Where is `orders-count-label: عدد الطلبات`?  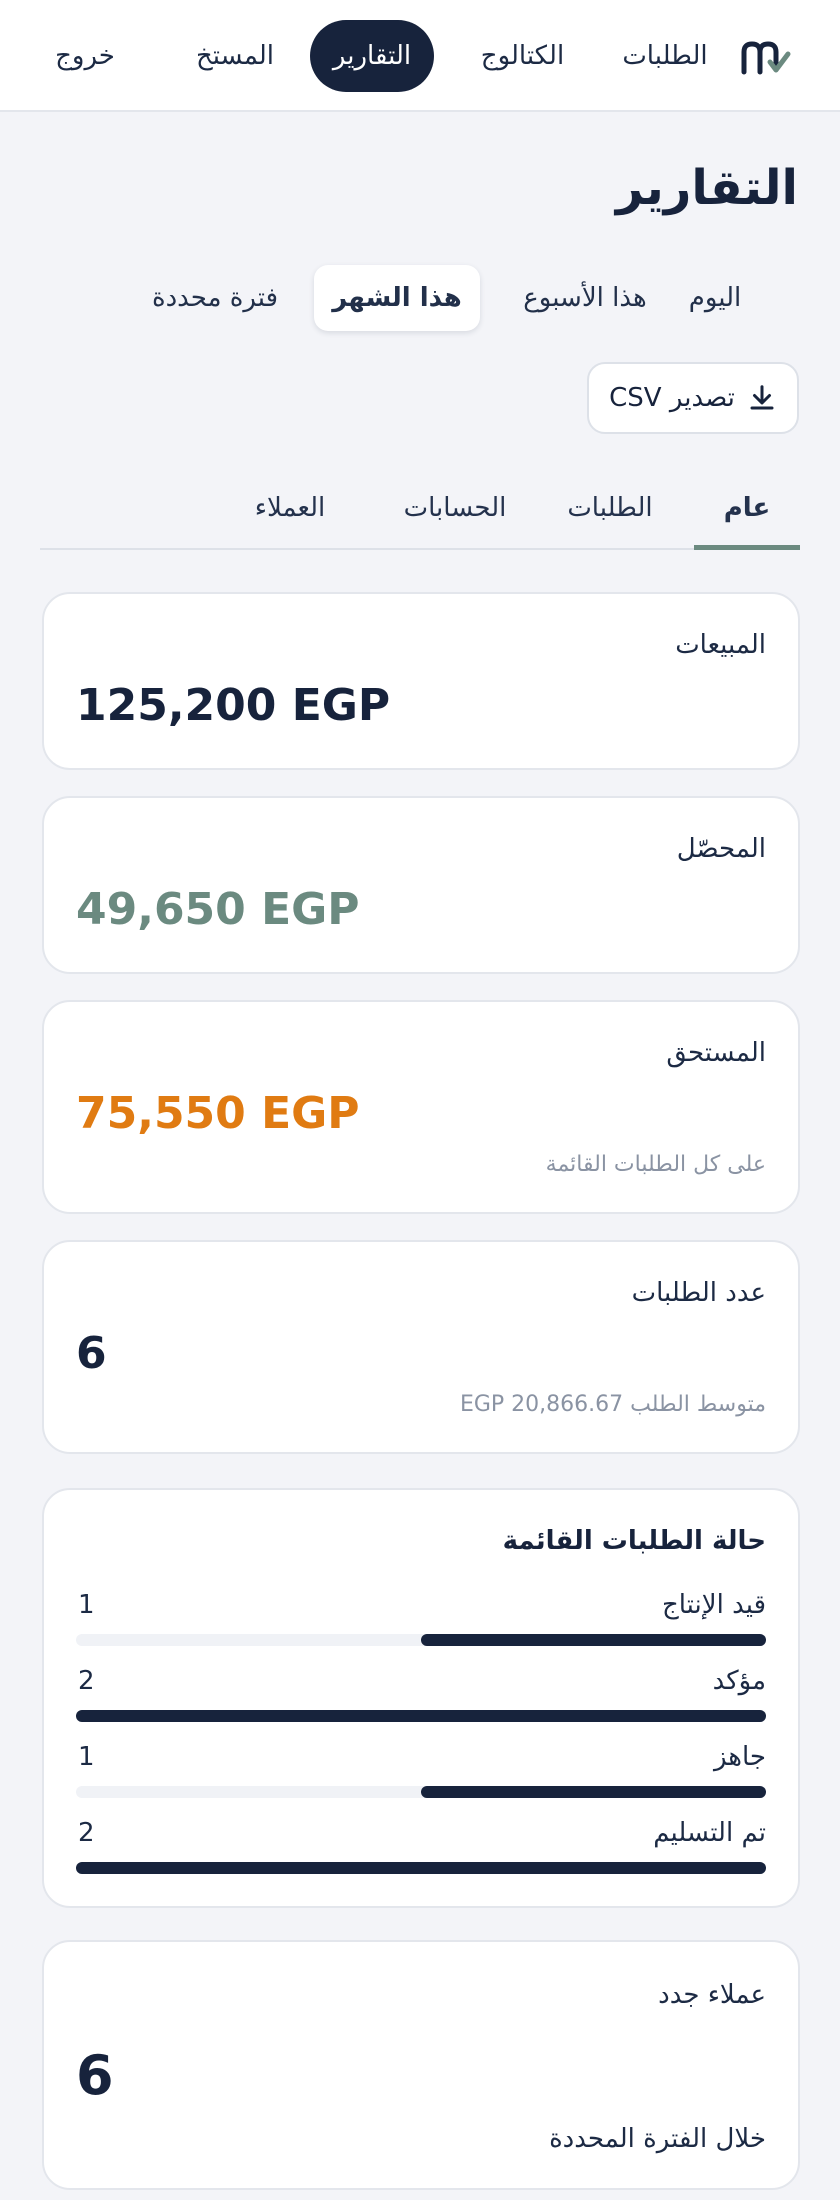 orders-count-label: عدد الطلبات is located at coordinates (698, 1293).